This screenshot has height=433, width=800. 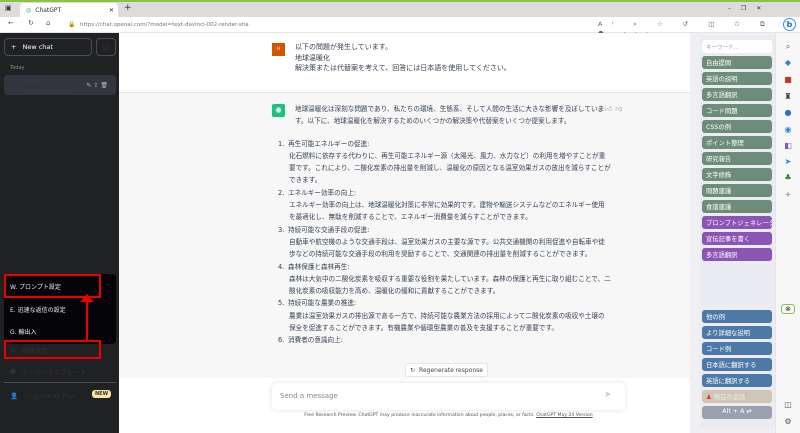 What do you see at coordinates (44, 86) in the screenshot?
I see `chat-title: 地球温暖化対策` at bounding box center [44, 86].